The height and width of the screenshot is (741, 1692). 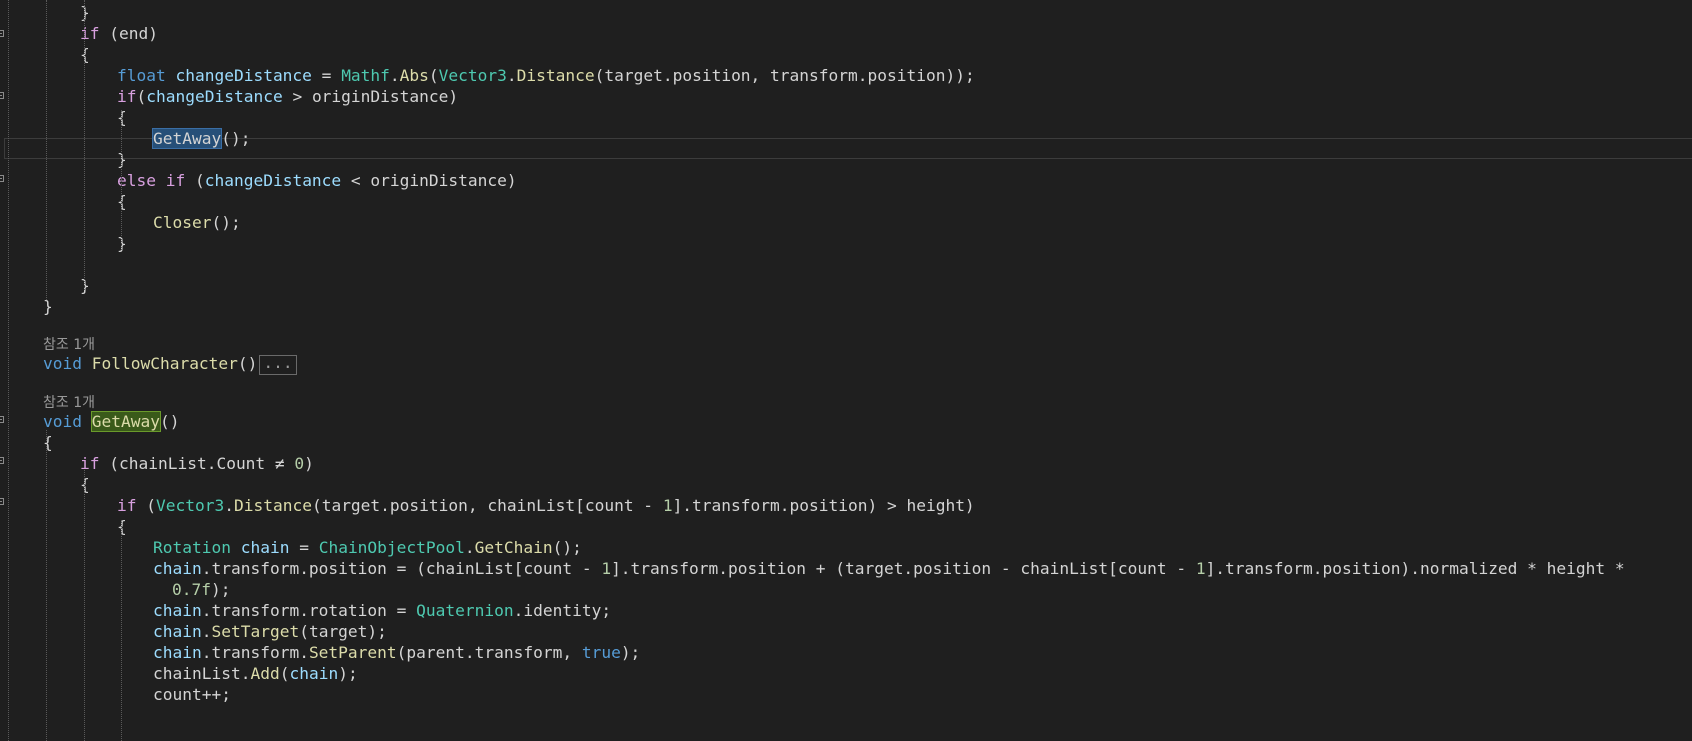 What do you see at coordinates (562, 610) in the screenshot?
I see `code-token: .identity;` at bounding box center [562, 610].